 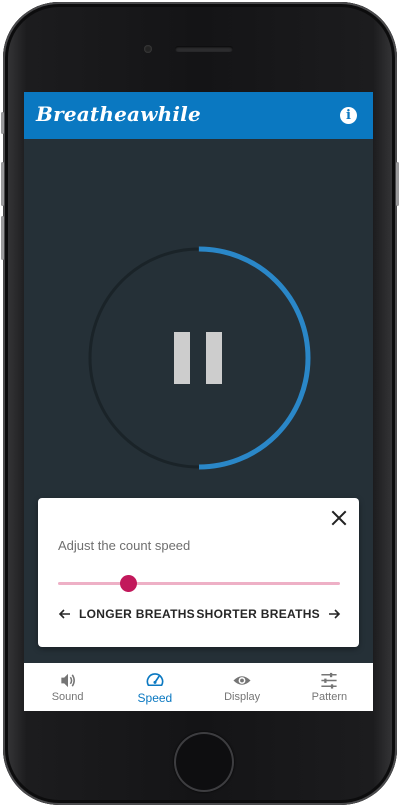 I want to click on power-button, so click(x=397, y=184).